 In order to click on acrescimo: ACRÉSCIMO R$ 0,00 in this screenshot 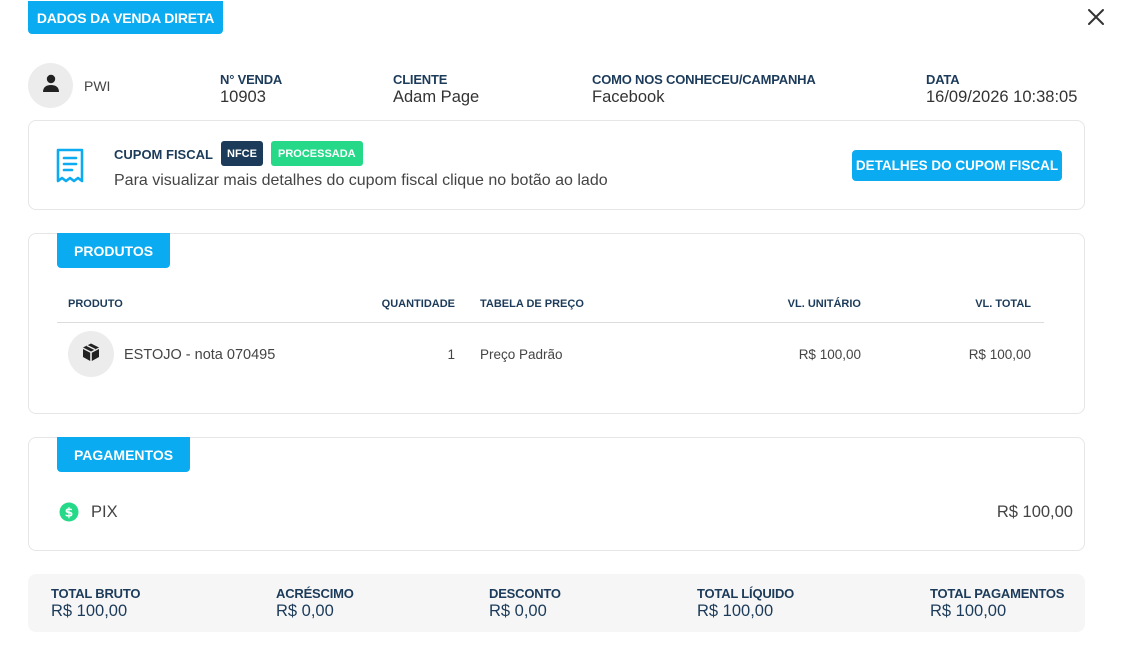, I will do `click(315, 603)`.